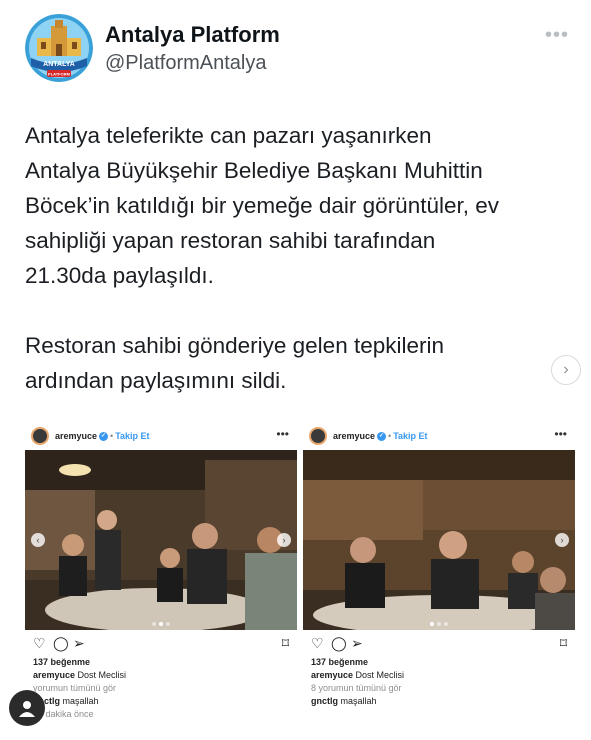 This screenshot has height=740, width=591. I want to click on carousel-prev-button: ‹, so click(38, 540).